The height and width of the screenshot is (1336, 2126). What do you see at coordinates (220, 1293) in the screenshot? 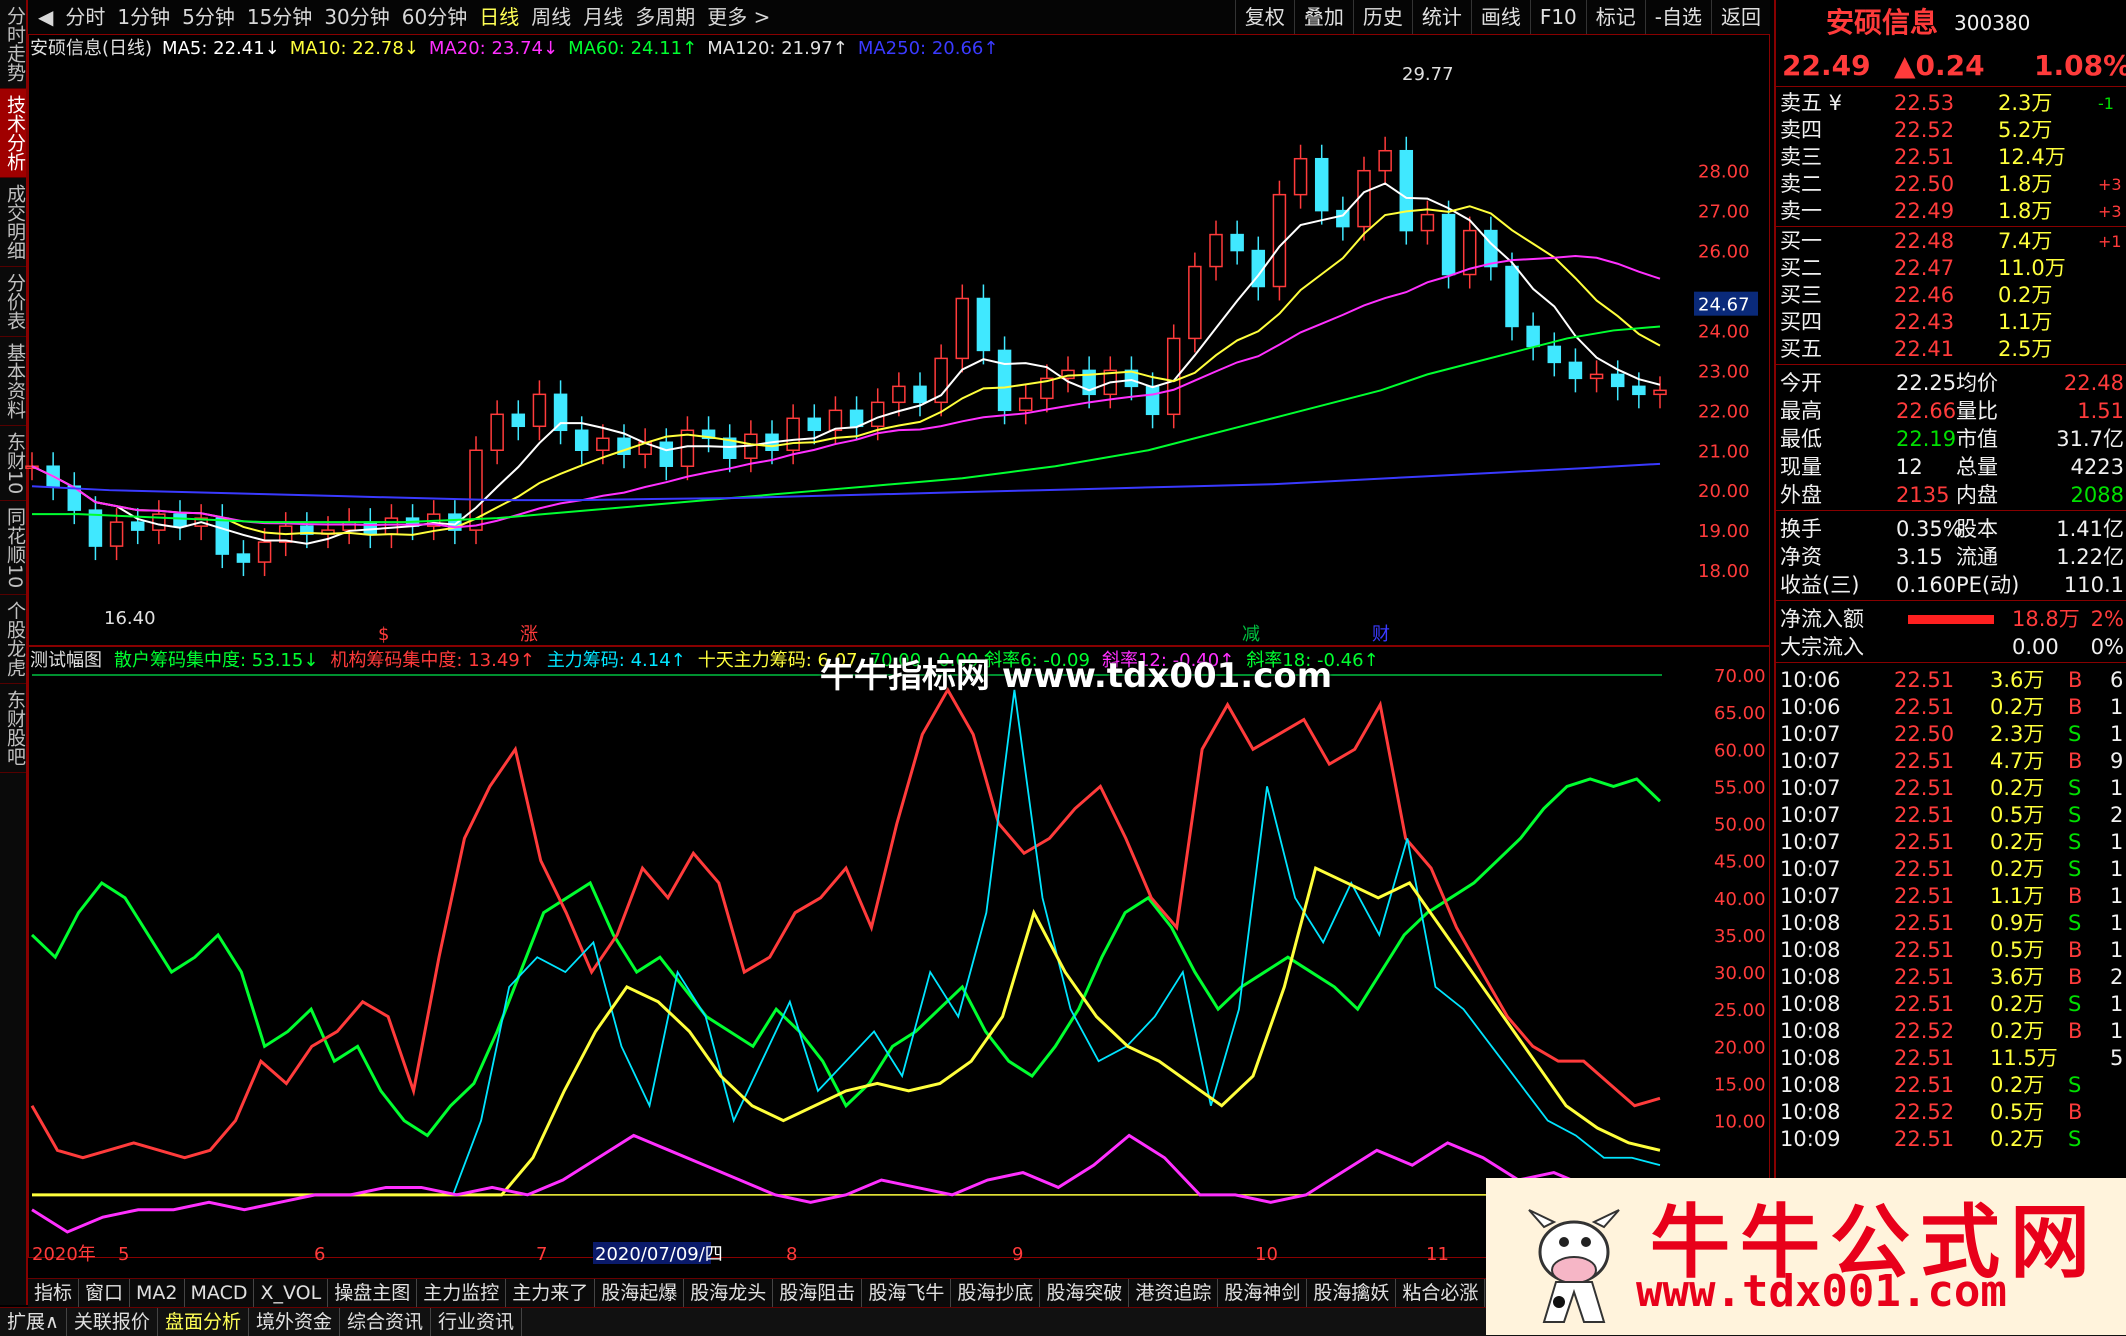
I see `indicator-tab-3: MACD` at bounding box center [220, 1293].